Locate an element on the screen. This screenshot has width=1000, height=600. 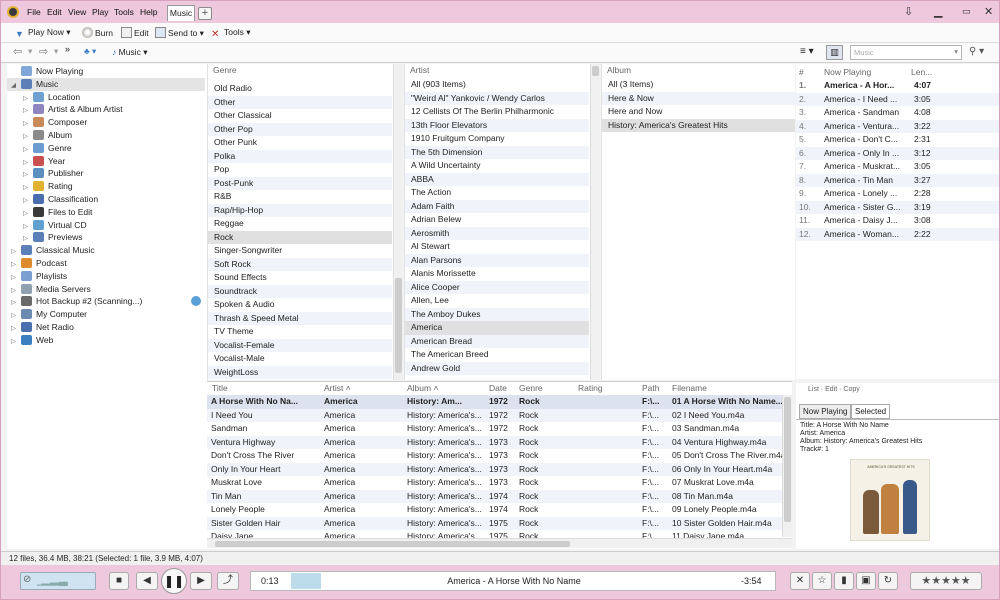
artist-item: Aerosmith is located at coordinates (497, 233).